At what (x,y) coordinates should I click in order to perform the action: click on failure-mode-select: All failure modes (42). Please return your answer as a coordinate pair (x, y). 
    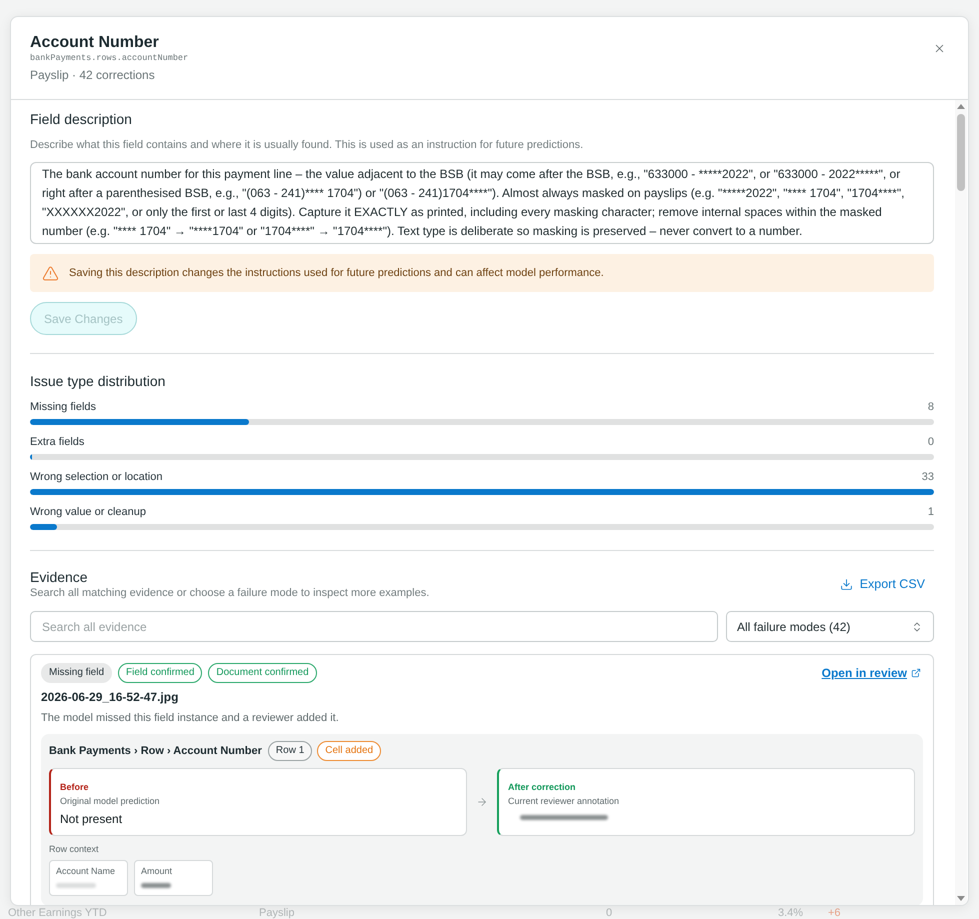
    Looking at the image, I should click on (830, 626).